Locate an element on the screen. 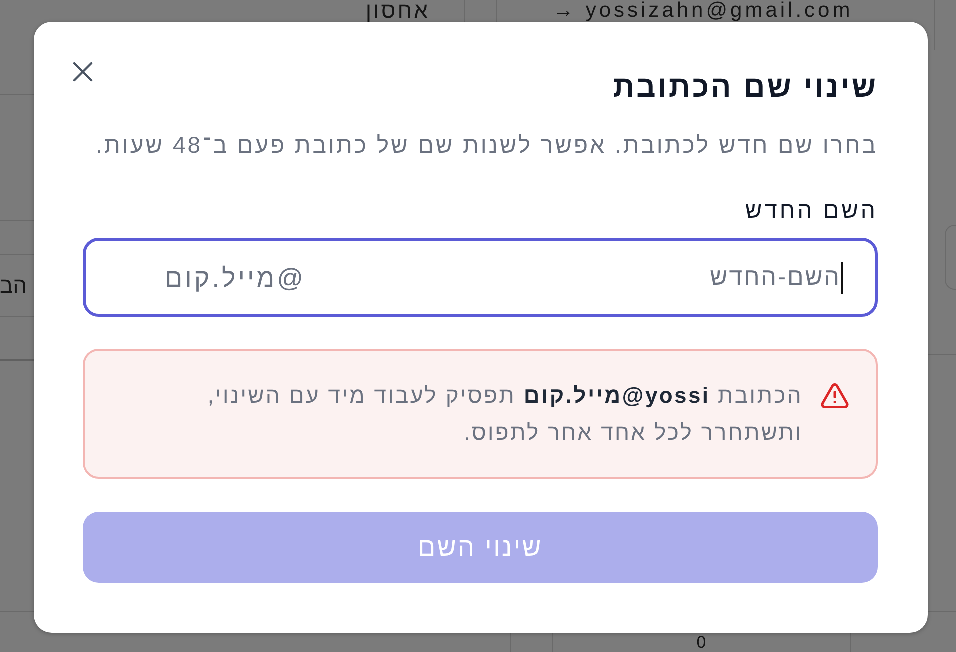 The width and height of the screenshot is (956, 652). close-icon is located at coordinates (83, 72).